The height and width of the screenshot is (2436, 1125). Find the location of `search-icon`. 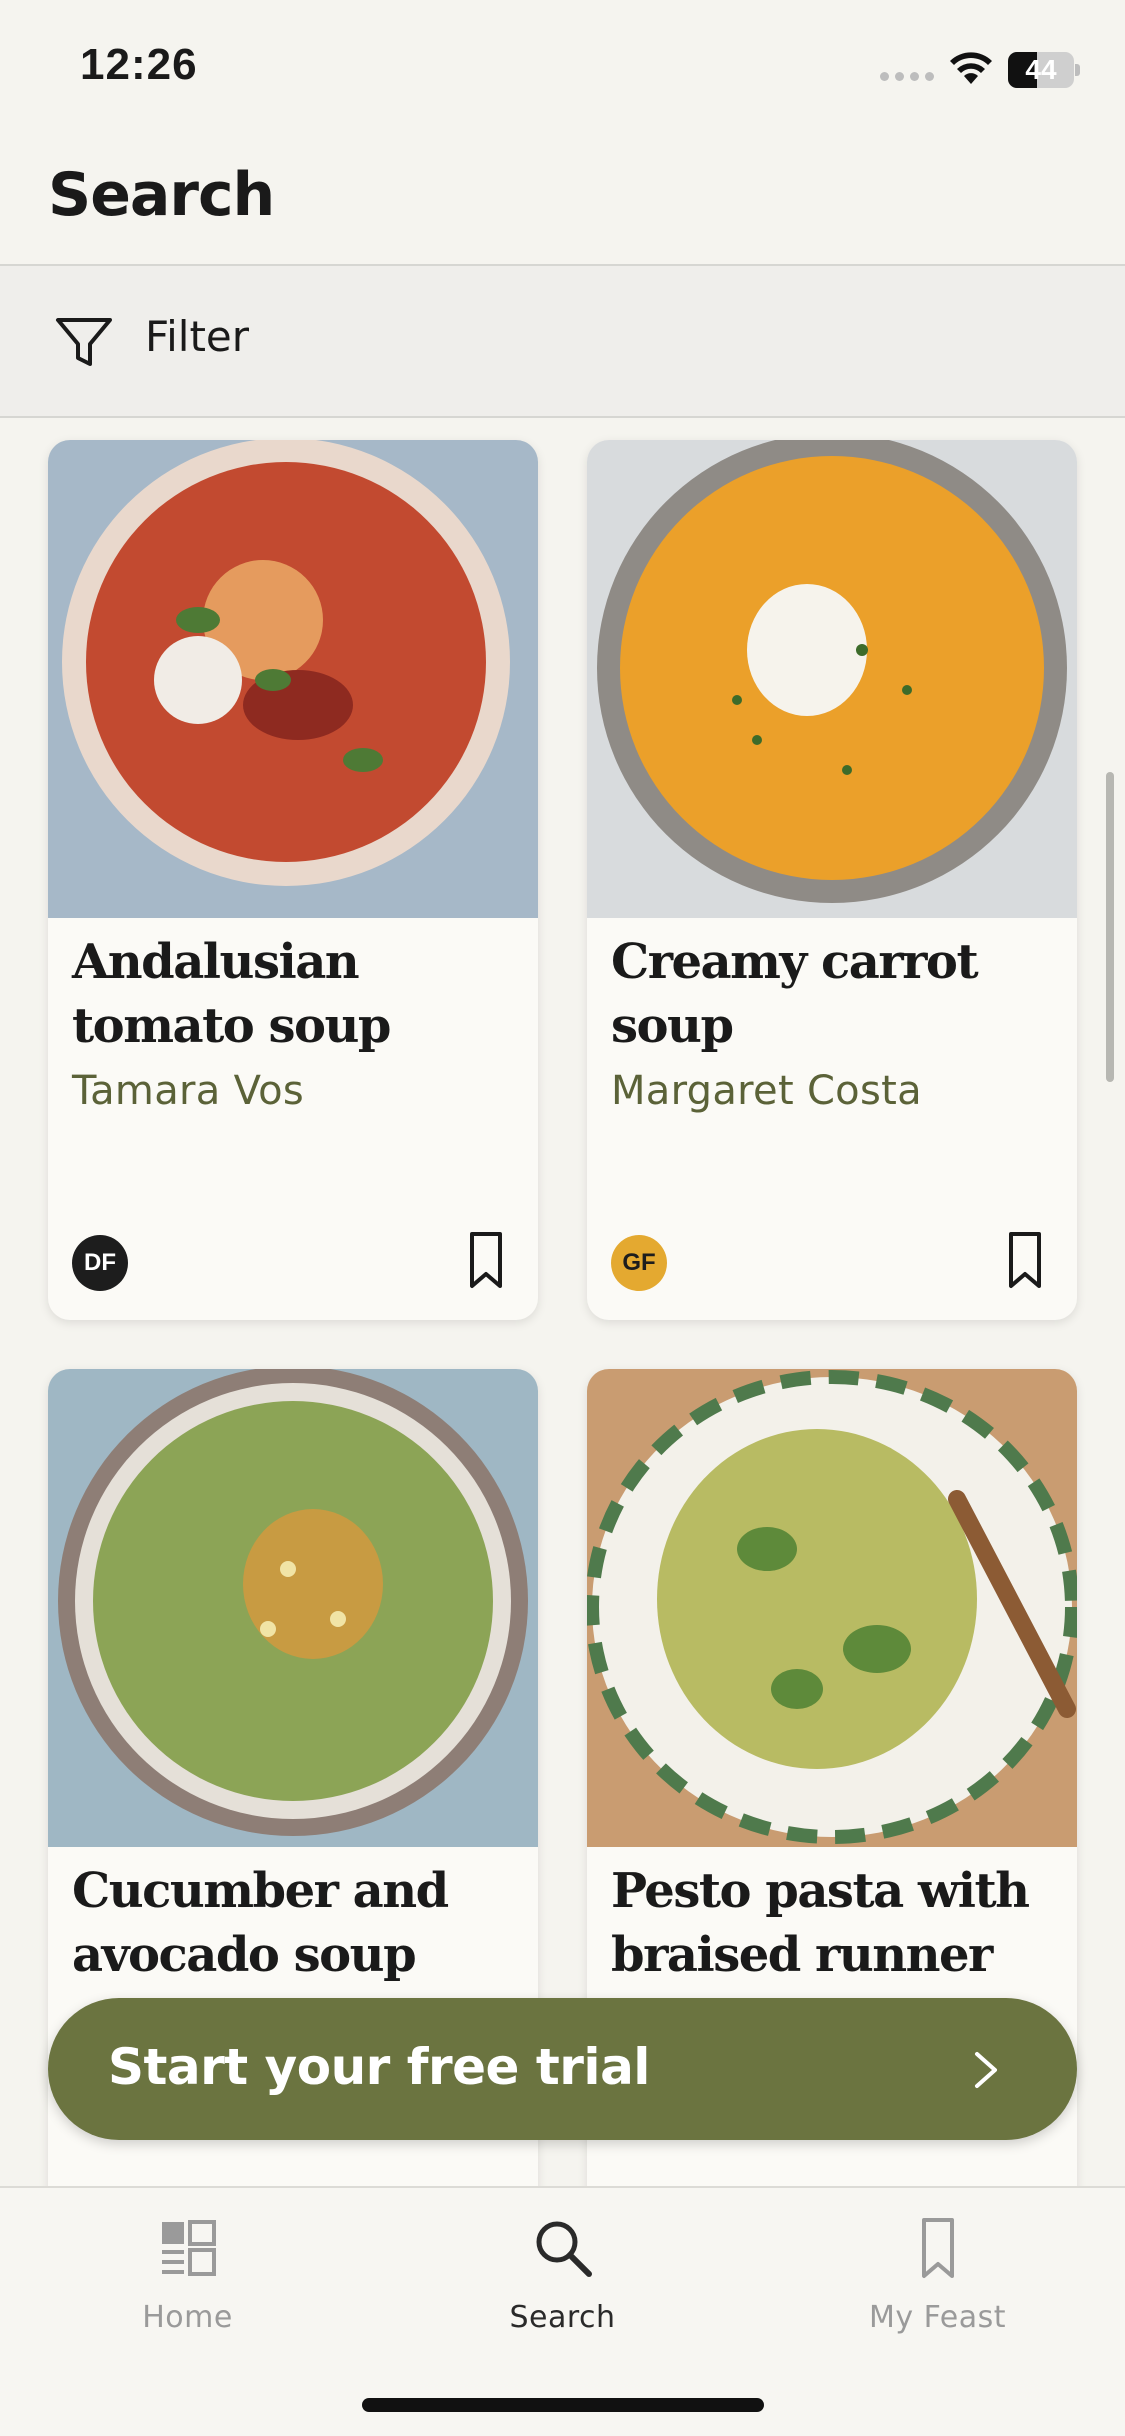

search-icon is located at coordinates (564, 2249).